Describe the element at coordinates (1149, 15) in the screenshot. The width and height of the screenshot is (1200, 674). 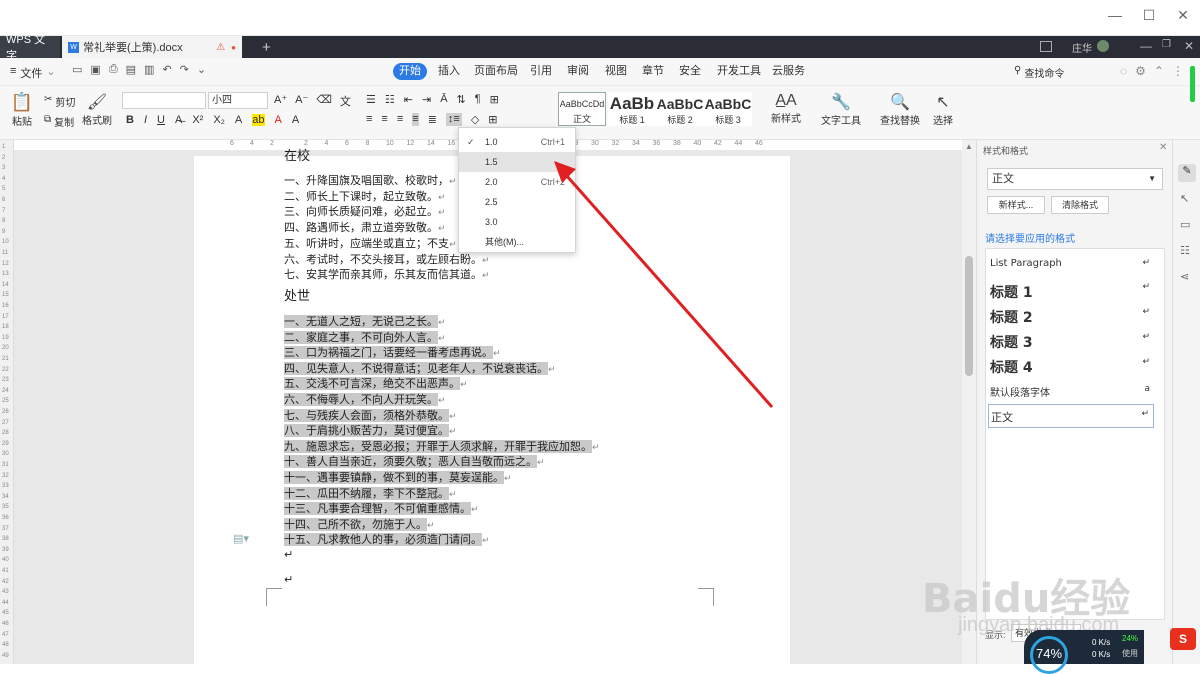
I see `maximize-button: ☐` at that location.